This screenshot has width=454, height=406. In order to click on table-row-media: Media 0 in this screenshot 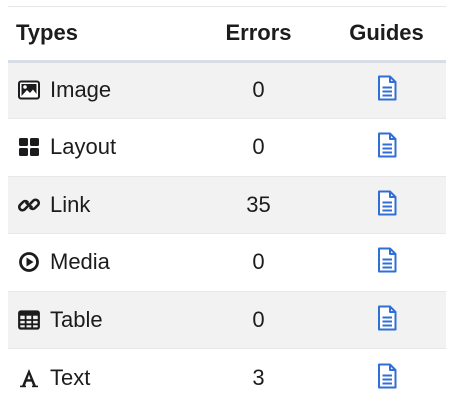, I will do `click(227, 263)`.